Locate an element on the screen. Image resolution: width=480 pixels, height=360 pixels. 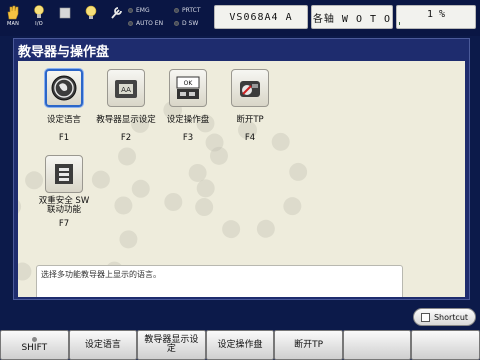
tile-disconnect-tp-key: F4 is located at coordinates (250, 138).